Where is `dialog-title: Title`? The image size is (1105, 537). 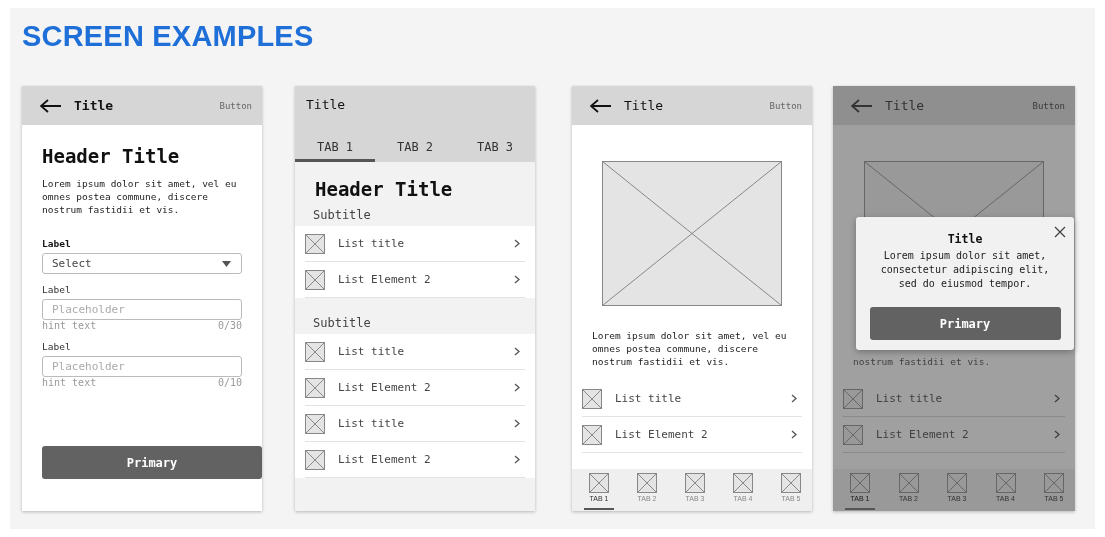 dialog-title: Title is located at coordinates (965, 239).